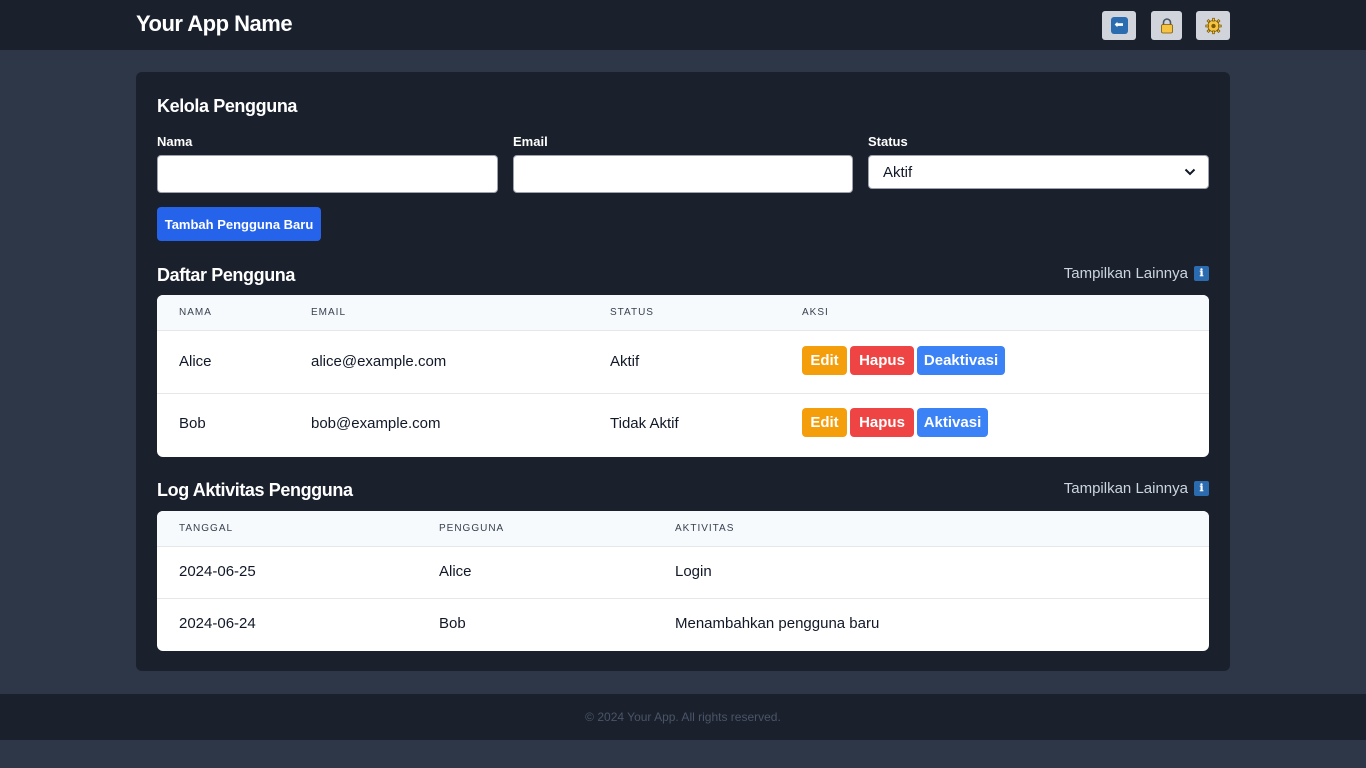 The width and height of the screenshot is (1366, 768). I want to click on user-name: Alice, so click(195, 361).